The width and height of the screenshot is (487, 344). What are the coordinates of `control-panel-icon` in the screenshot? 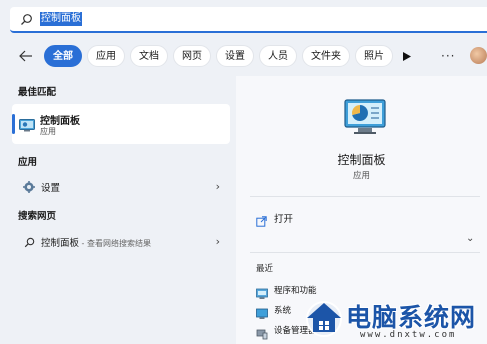 It's located at (27, 126).